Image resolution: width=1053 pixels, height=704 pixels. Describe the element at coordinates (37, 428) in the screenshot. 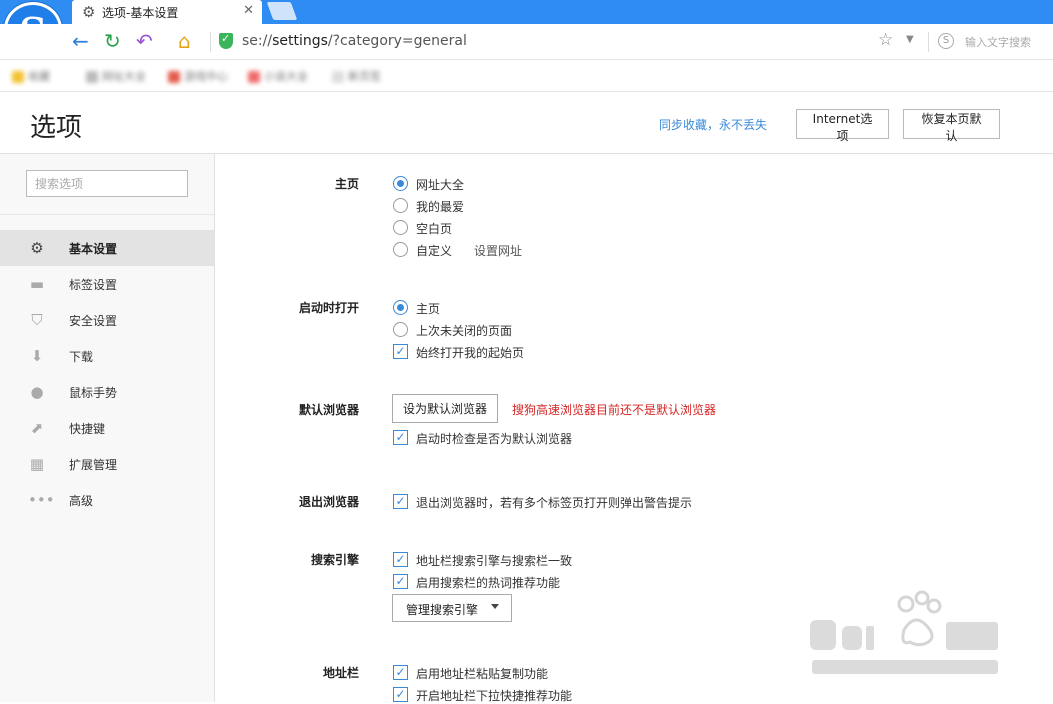

I see `shortcut-arrow-icon: ⬈` at that location.